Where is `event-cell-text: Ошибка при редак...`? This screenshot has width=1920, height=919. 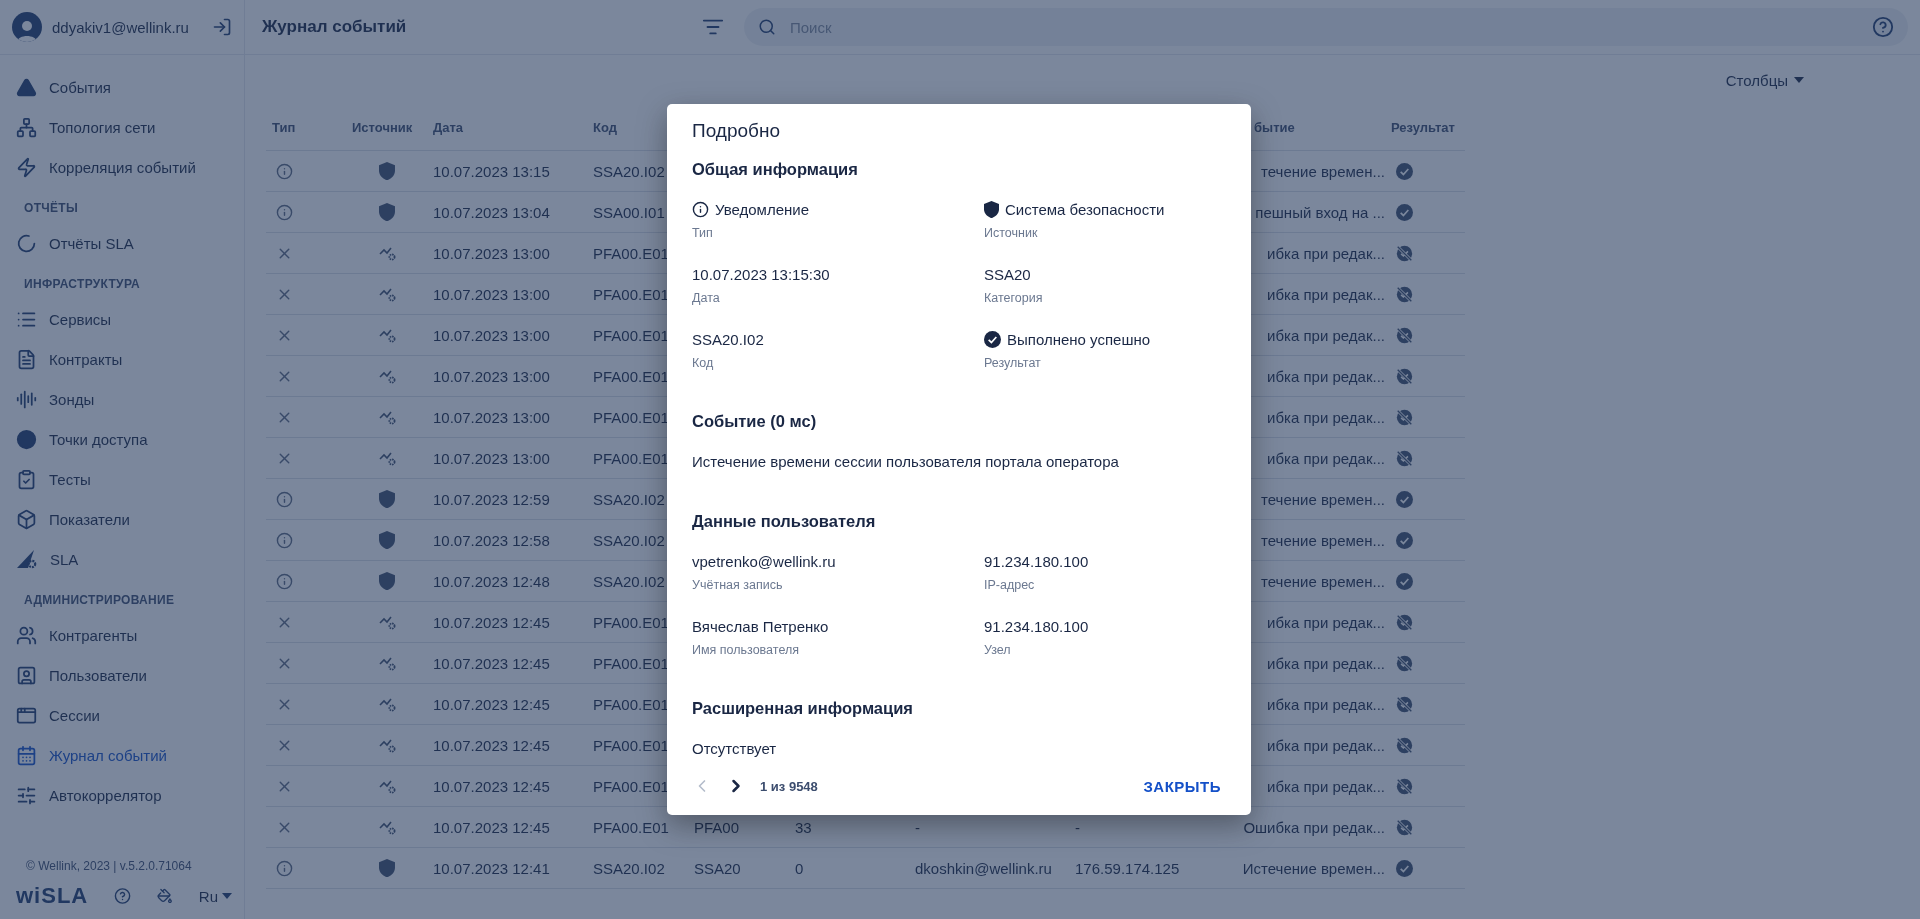 event-cell-text: Ошибка при редак... is located at coordinates (1314, 827).